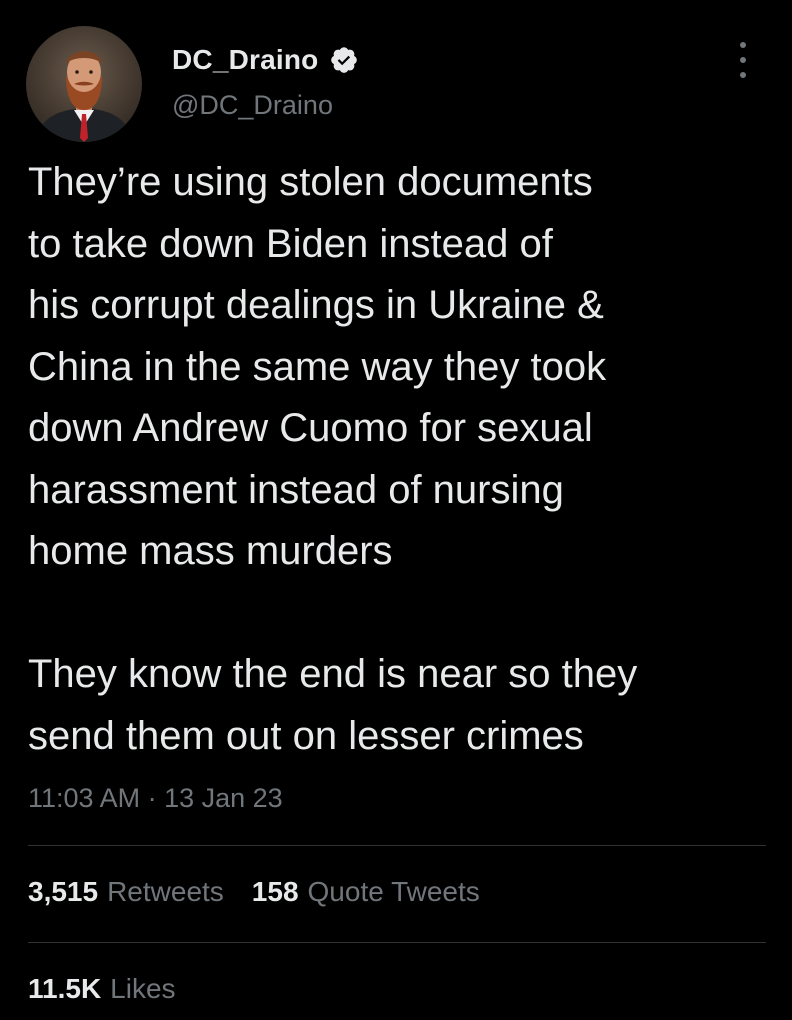 This screenshot has height=1020, width=792. I want to click on author-name-row: DC_Draino, so click(265, 60).